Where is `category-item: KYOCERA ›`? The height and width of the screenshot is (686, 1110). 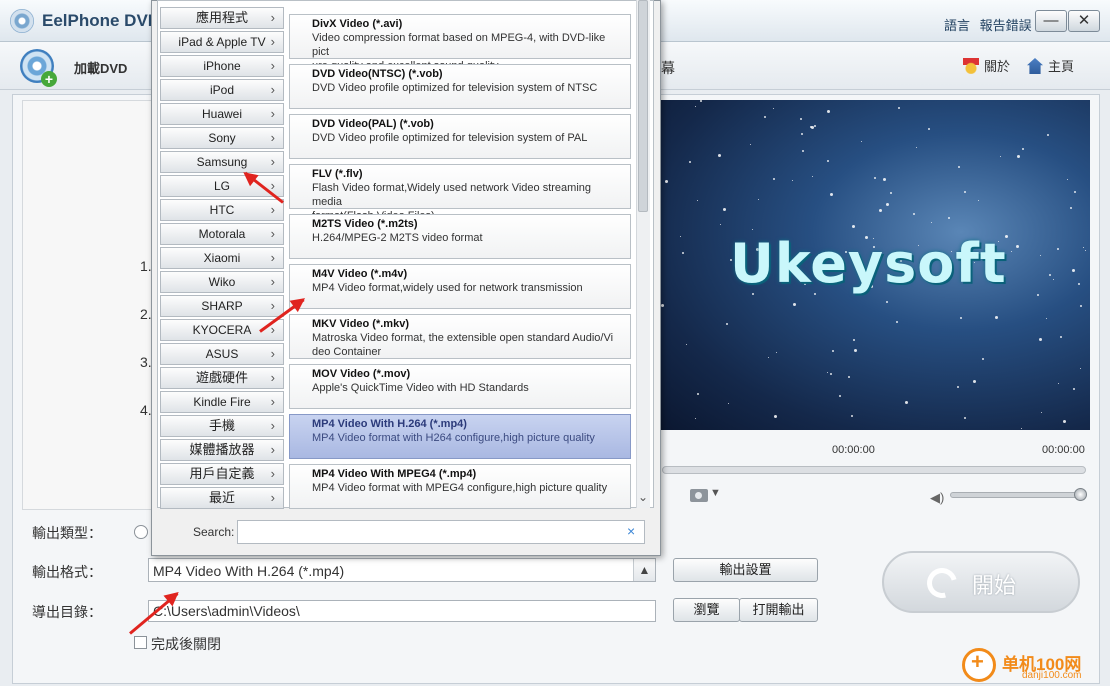 category-item: KYOCERA › is located at coordinates (222, 330).